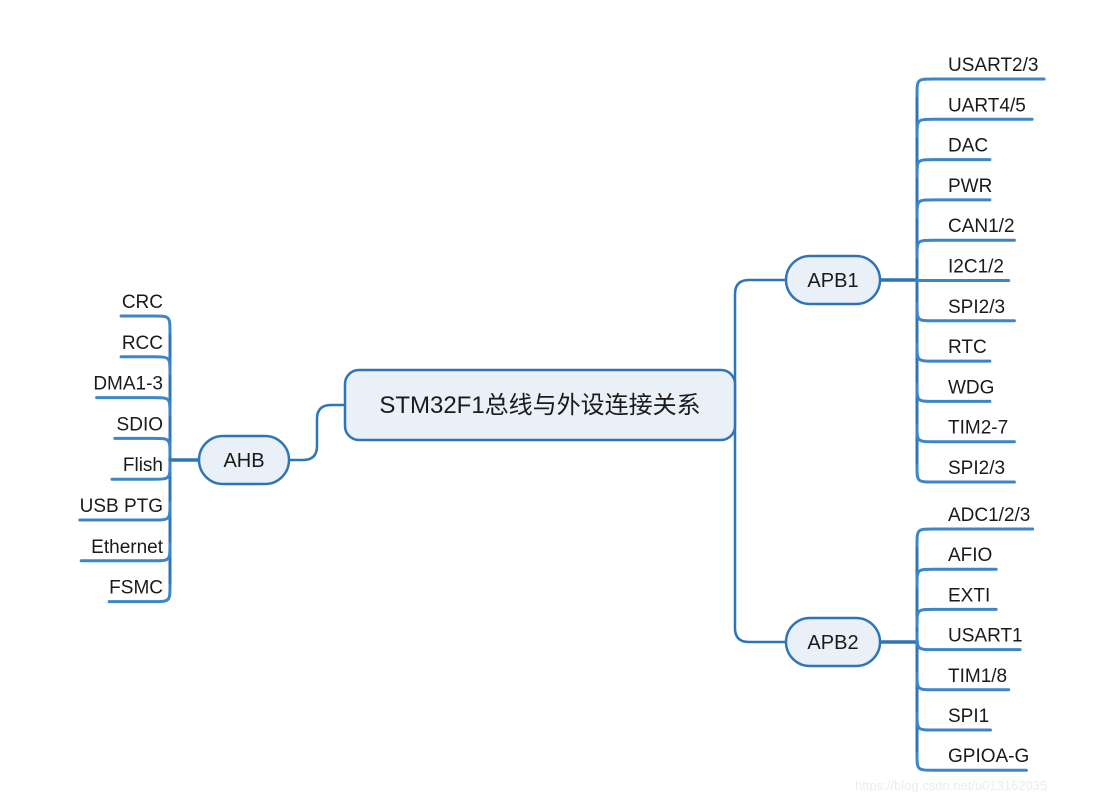 The width and height of the screenshot is (1094, 810). What do you see at coordinates (969, 595) in the screenshot?
I see `leaf-label: EXTI` at bounding box center [969, 595].